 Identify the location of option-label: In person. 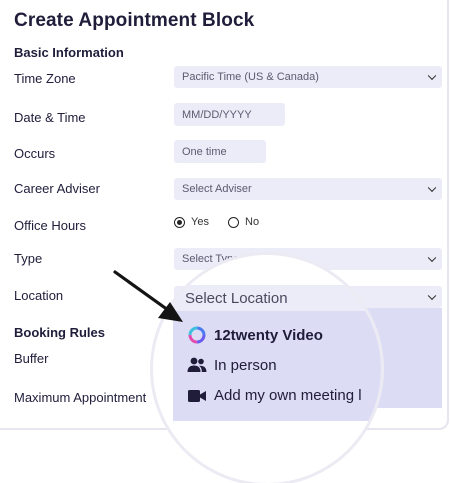
(245, 365).